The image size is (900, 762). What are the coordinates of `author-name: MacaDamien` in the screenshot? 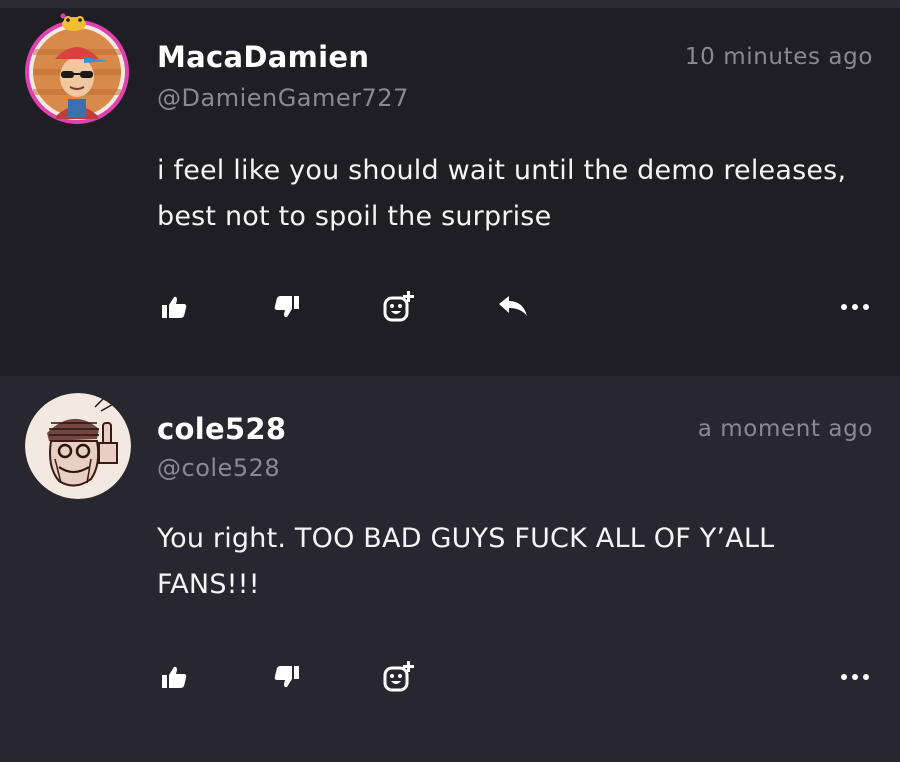 It's located at (263, 57).